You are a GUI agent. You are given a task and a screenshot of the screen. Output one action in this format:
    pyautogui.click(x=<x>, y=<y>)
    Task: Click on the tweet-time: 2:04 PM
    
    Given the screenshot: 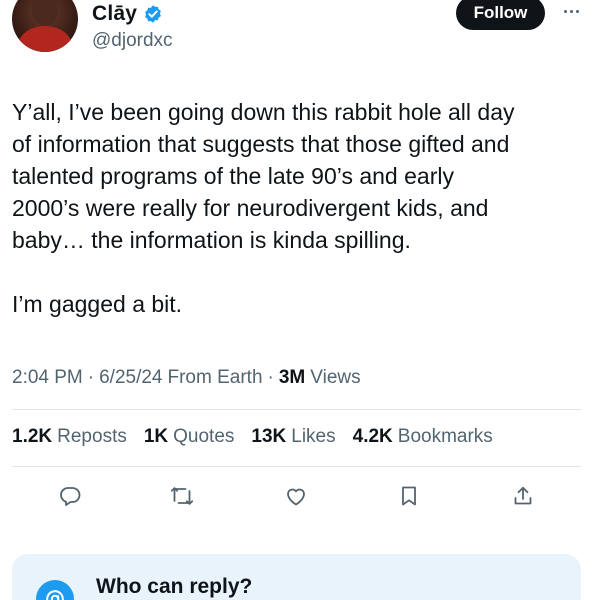 What is the action you would take?
    pyautogui.click(x=47, y=378)
    